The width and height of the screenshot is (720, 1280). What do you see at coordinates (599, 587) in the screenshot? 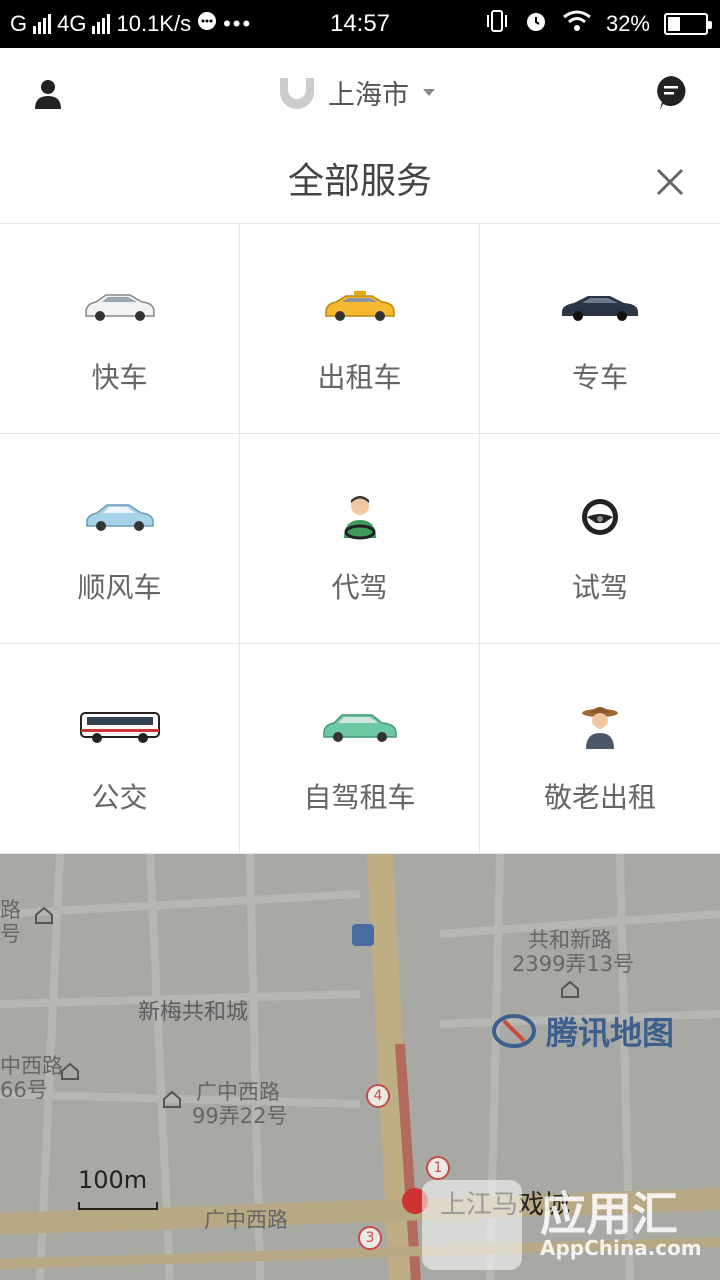
I see `service-label: 试驾` at bounding box center [599, 587].